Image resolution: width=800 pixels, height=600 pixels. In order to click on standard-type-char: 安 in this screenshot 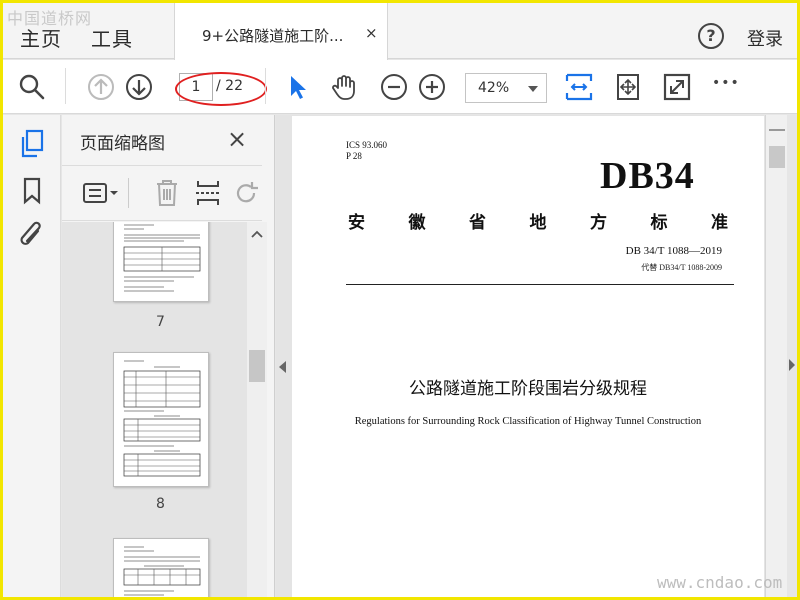, I will do `click(356, 223)`.